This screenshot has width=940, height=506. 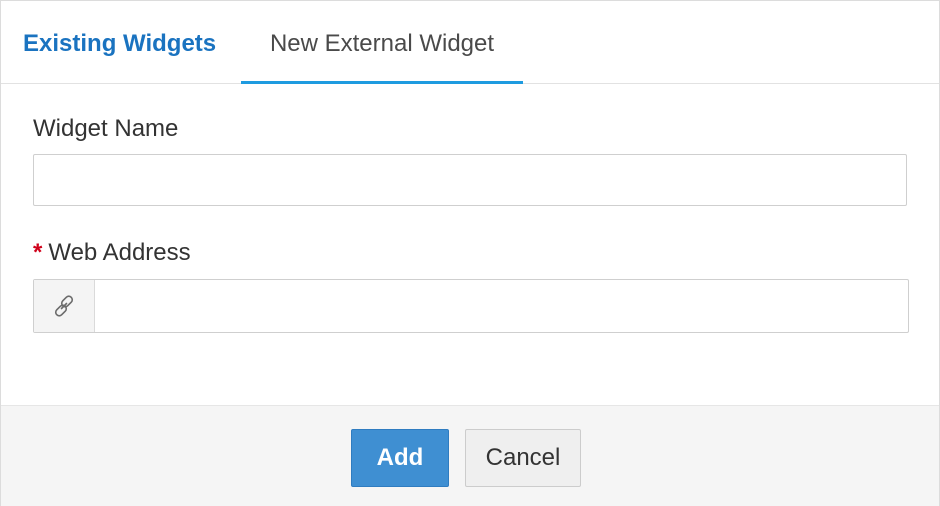 I want to click on tab-new-external-widget-label: New External Widget, so click(x=382, y=43).